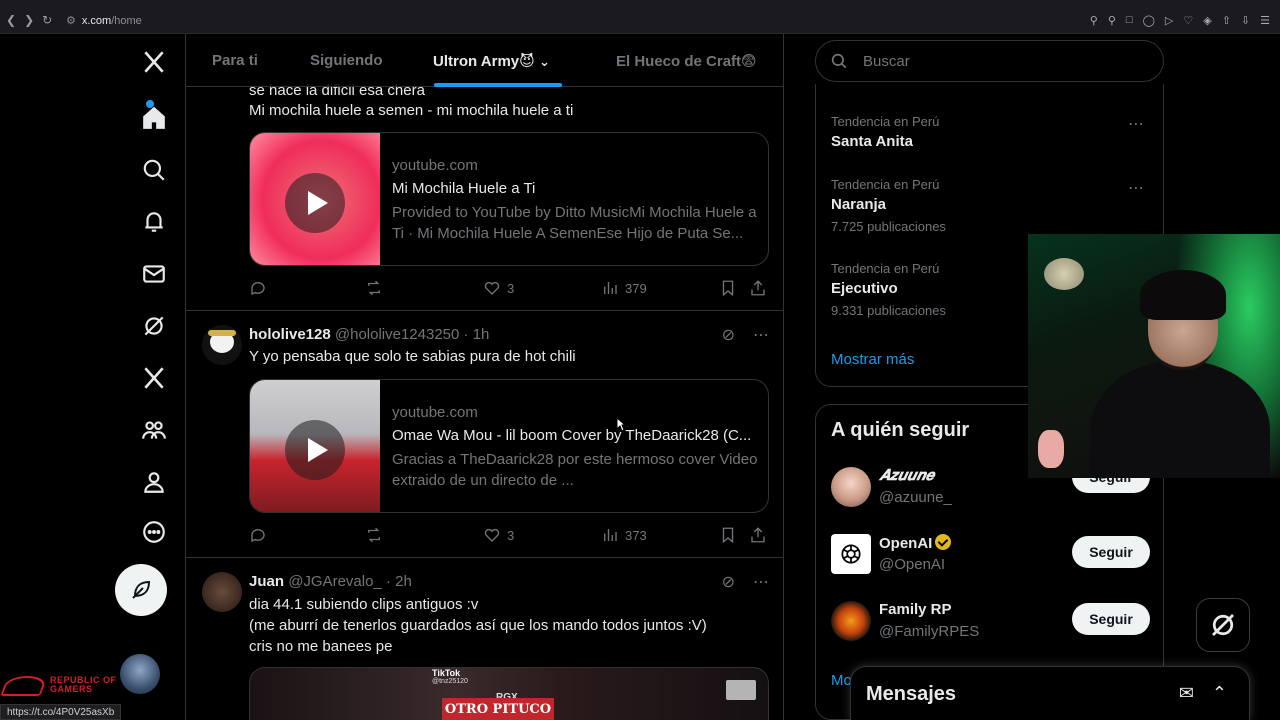  Describe the element at coordinates (1207, 20) in the screenshot. I see `extensions-icon: ◈` at that location.